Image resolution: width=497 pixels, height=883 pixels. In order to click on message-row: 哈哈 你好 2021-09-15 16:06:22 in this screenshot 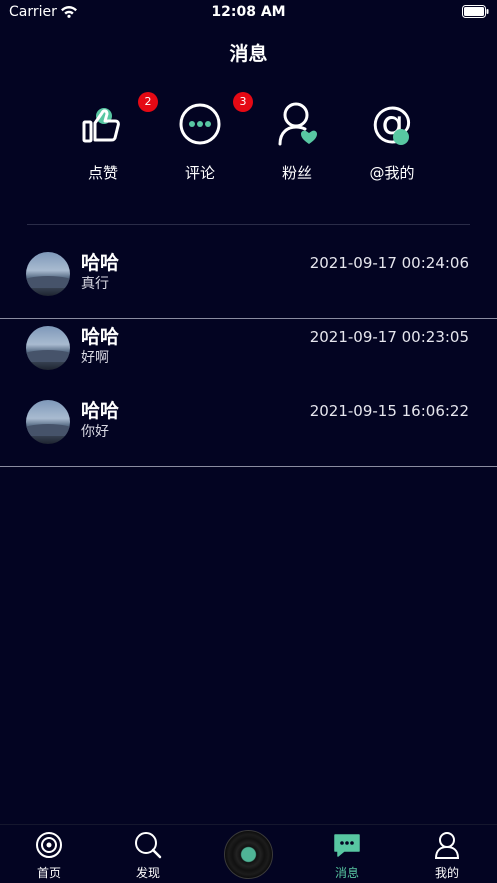, I will do `click(248, 422)`.